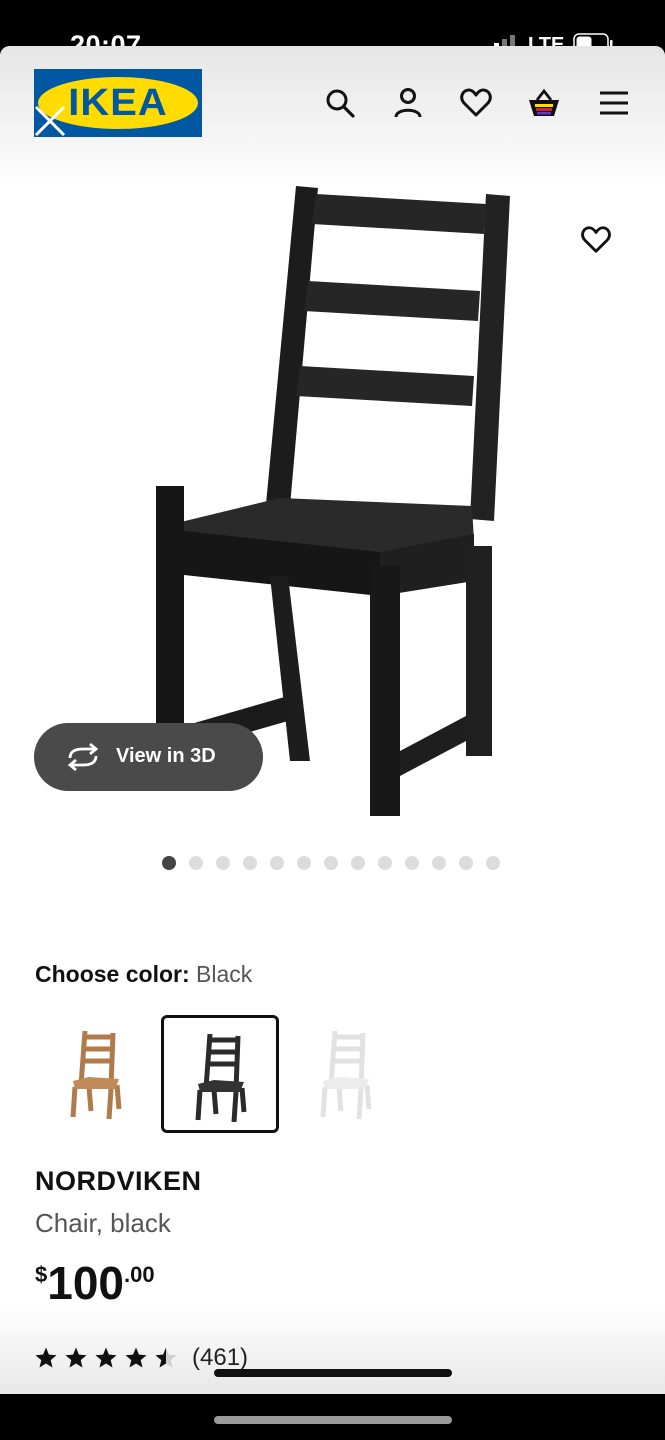 The image size is (665, 1440). What do you see at coordinates (118, 1181) in the screenshot?
I see `product-name: NORDVIKEN` at bounding box center [118, 1181].